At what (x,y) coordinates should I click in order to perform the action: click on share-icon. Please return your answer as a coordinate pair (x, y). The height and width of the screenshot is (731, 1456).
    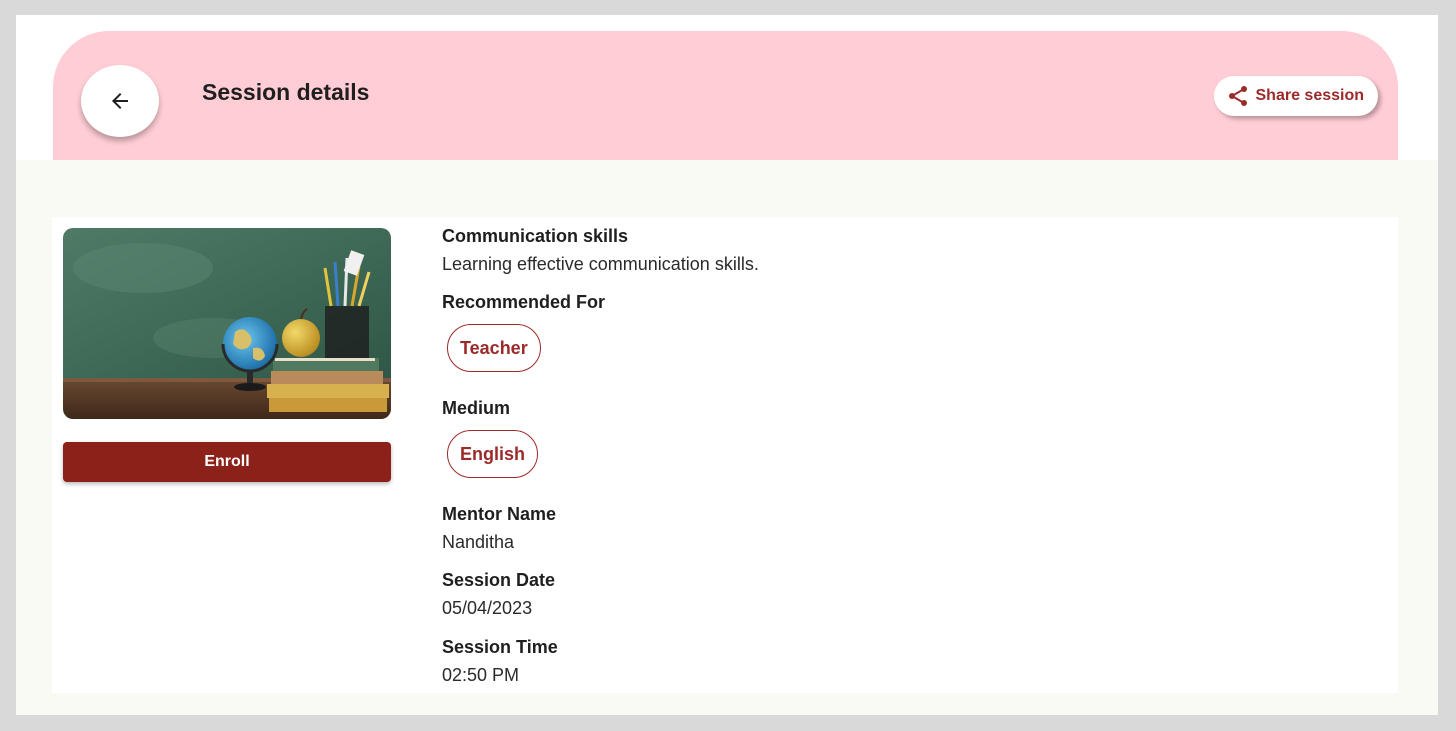
    Looking at the image, I should click on (1237, 96).